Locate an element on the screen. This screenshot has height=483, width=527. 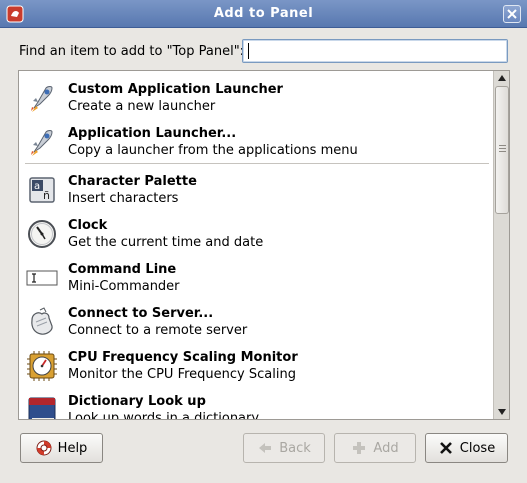
list-item: Command Line Mini-Commander is located at coordinates (255, 276).